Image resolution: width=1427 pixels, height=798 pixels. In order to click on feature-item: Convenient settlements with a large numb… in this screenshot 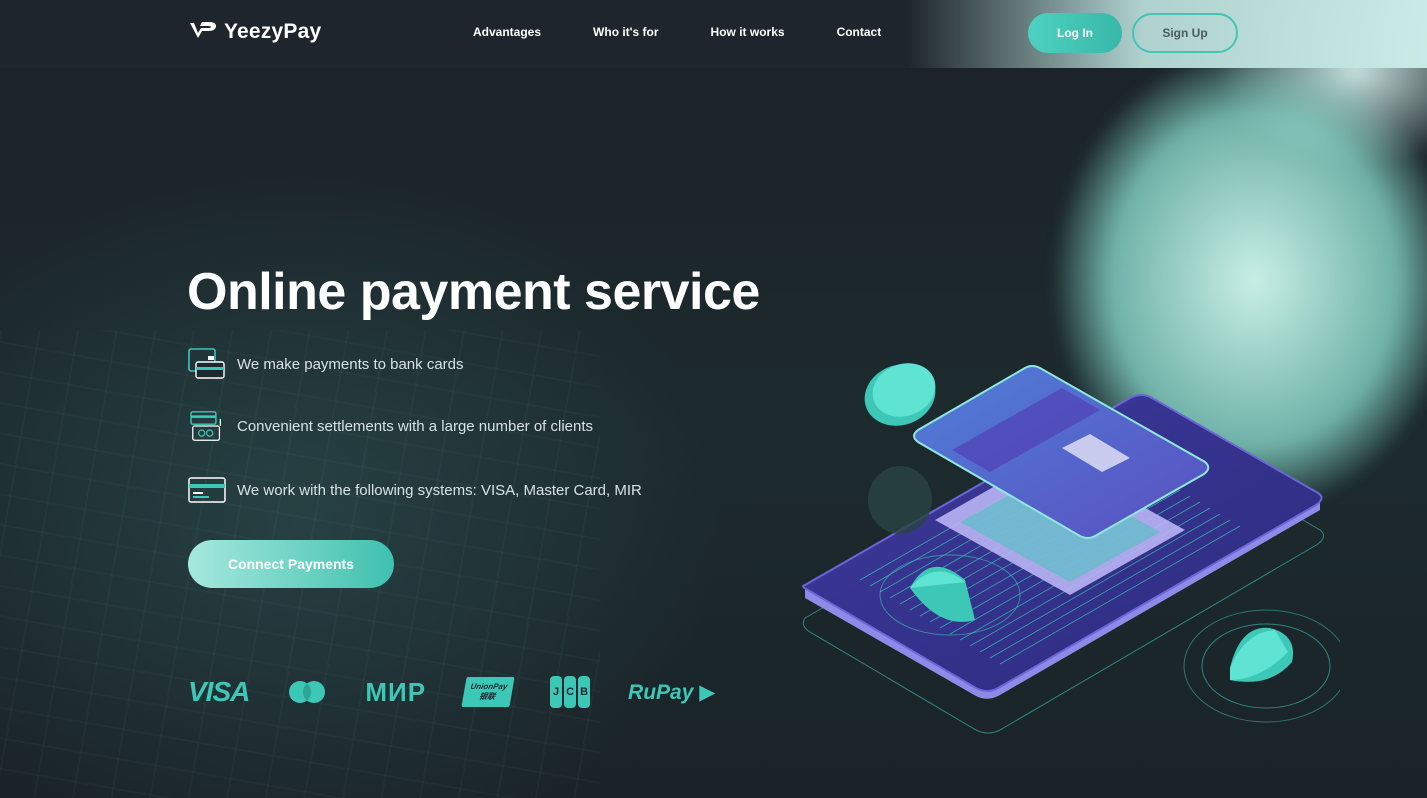, I will do `click(390, 426)`.